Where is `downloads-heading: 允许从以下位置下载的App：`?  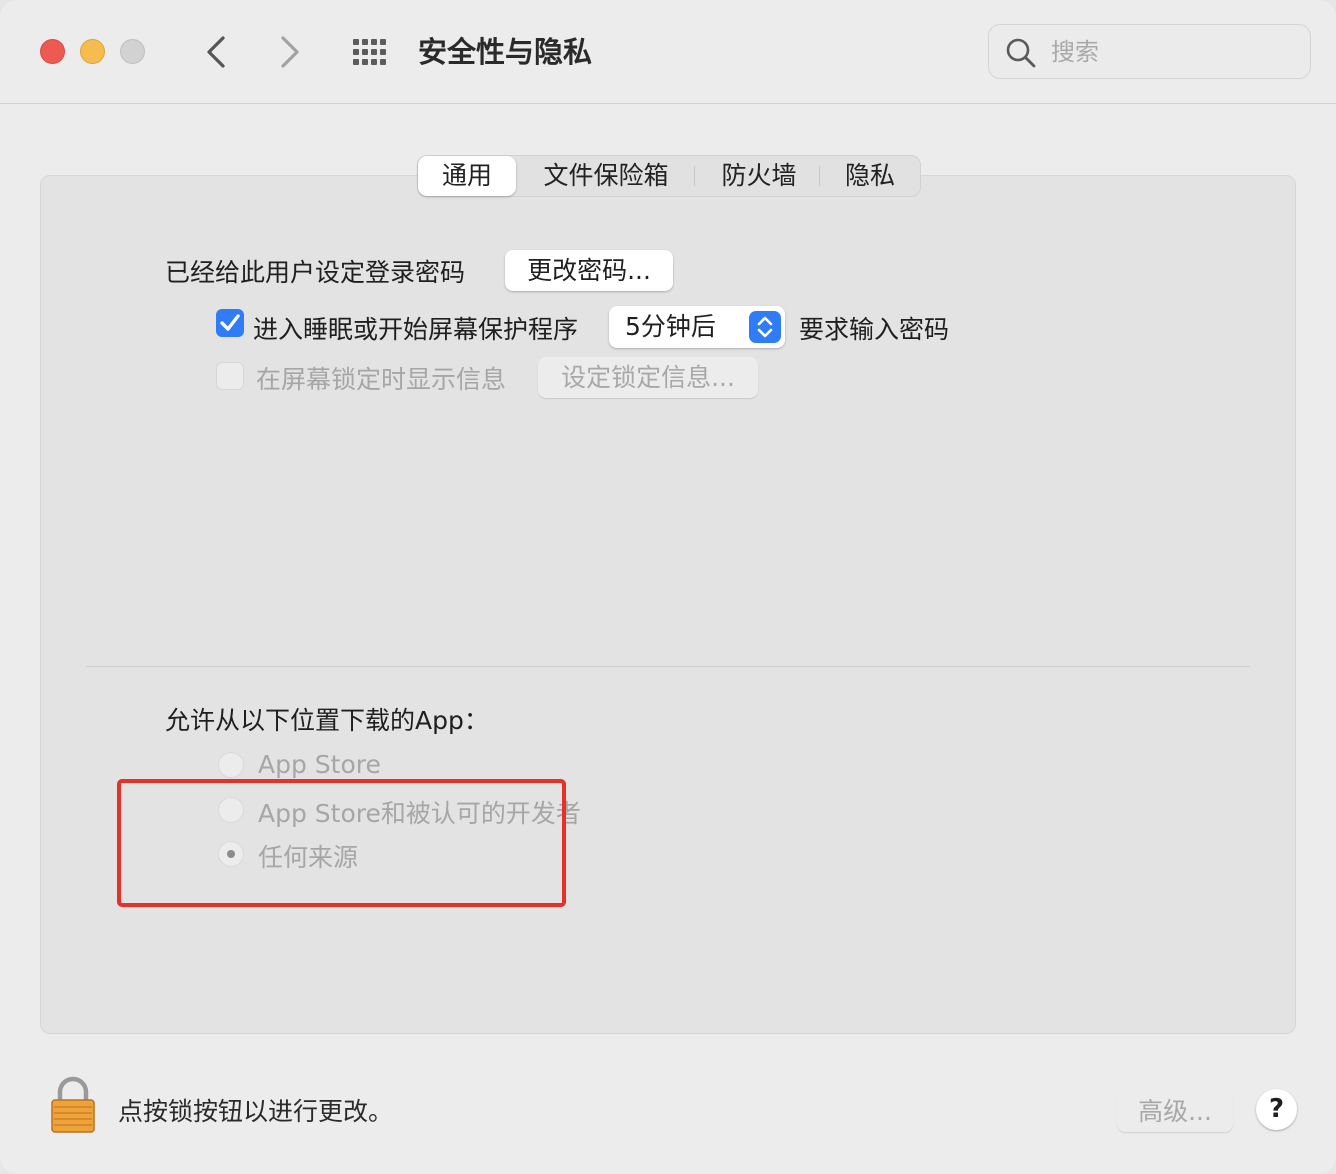 downloads-heading: 允许从以下位置下载的App： is located at coordinates (327, 720).